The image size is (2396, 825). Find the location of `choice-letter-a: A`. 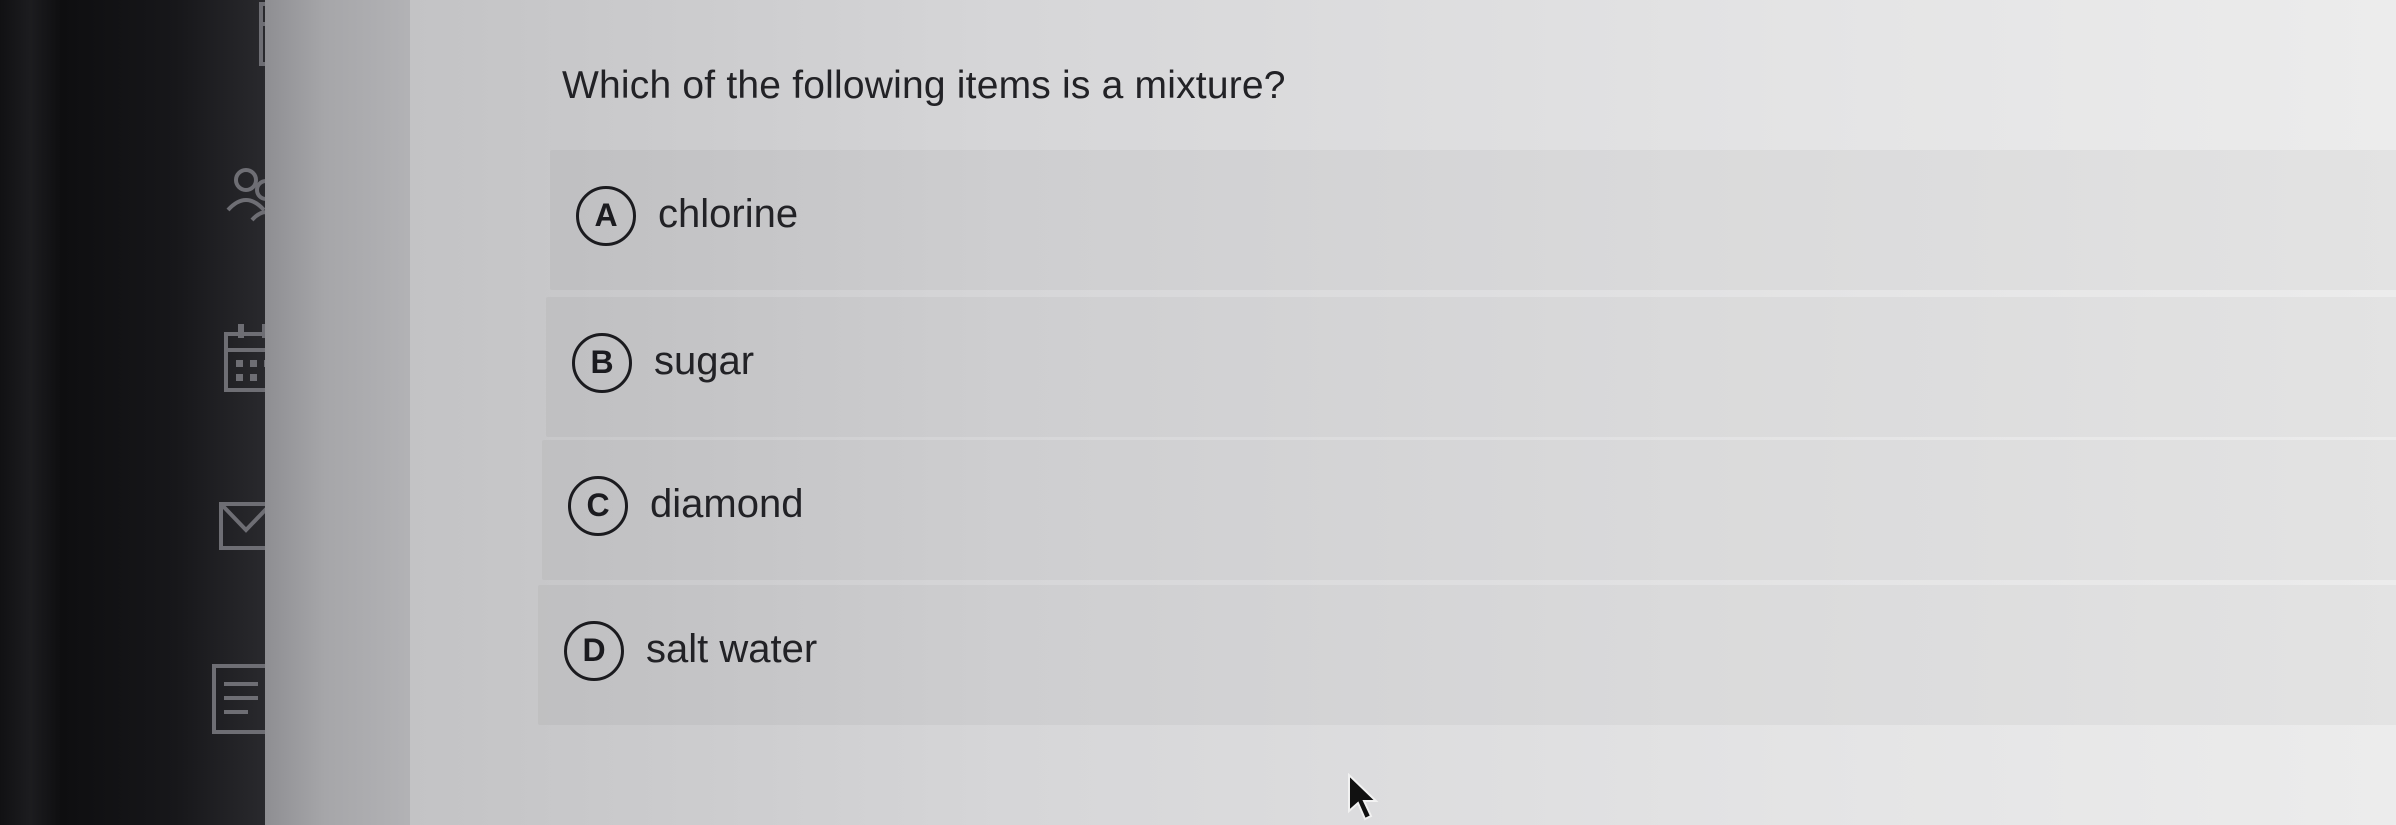

choice-letter-a: A is located at coordinates (606, 216).